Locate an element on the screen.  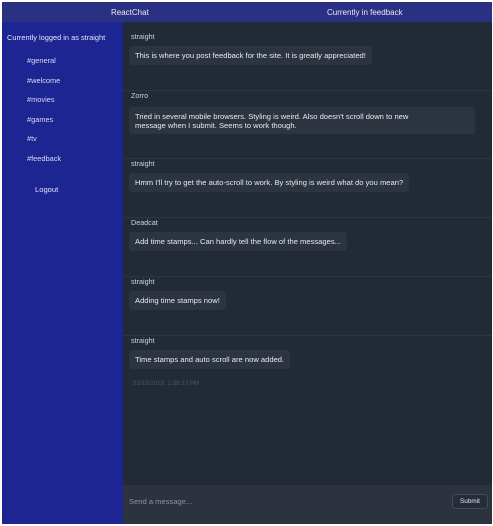
current-channel-title: Currently in feedback is located at coordinates (365, 12).